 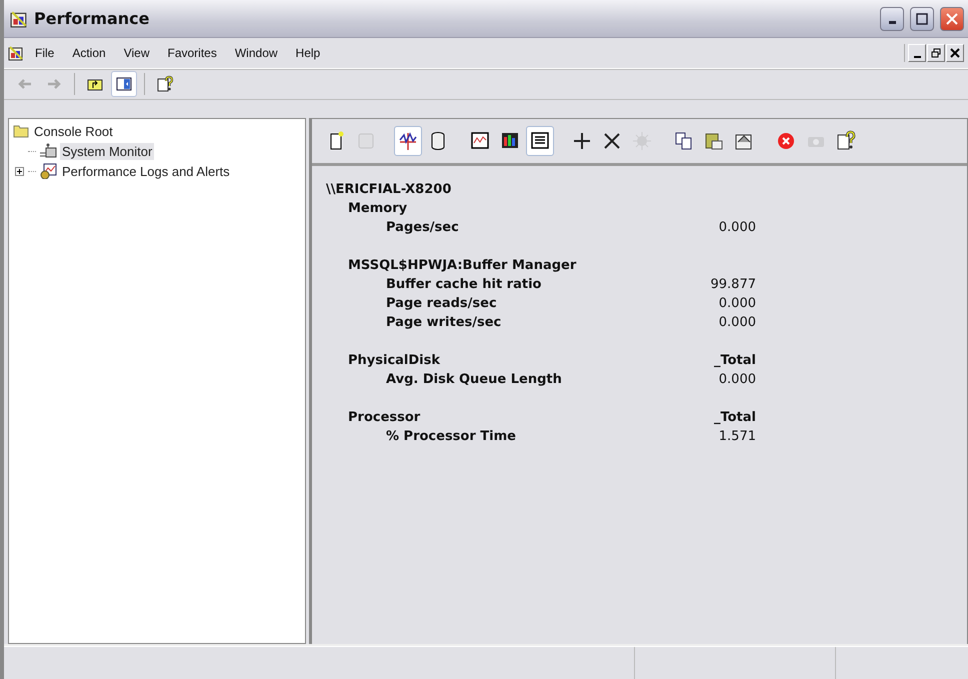 What do you see at coordinates (124, 84) in the screenshot?
I see `tree-pane-icon` at bounding box center [124, 84].